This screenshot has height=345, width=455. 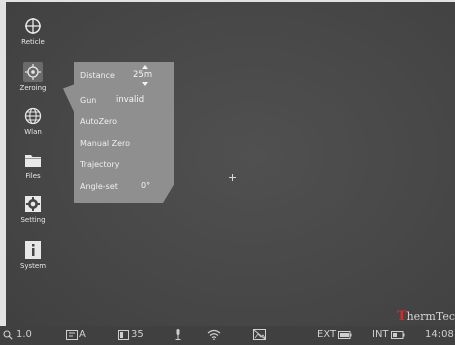 I want to click on sidebar-item-label: System, so click(x=33, y=266).